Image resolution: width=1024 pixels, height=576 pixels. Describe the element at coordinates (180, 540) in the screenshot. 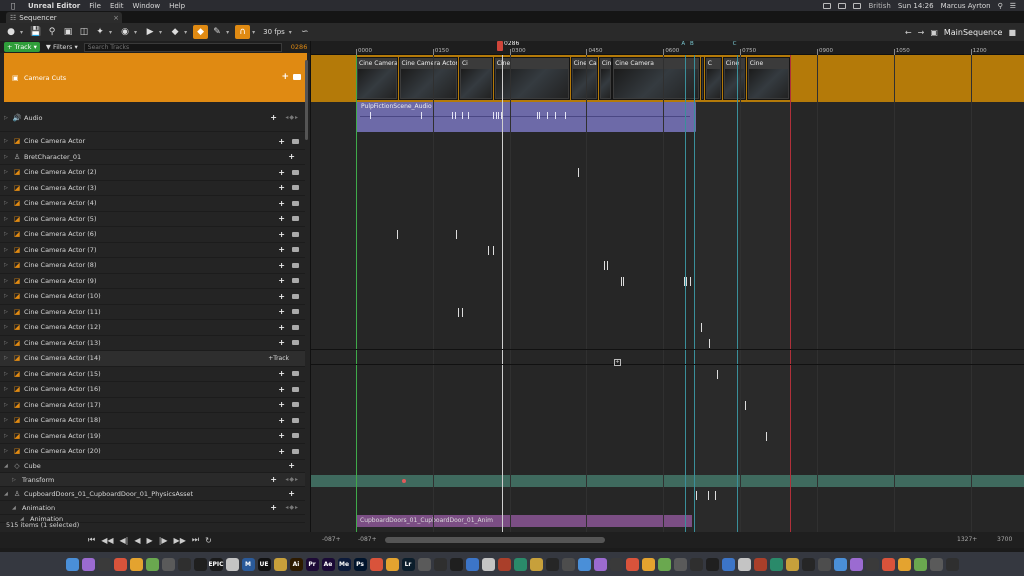

I see `step-forward-key-icon: ▶▶` at that location.